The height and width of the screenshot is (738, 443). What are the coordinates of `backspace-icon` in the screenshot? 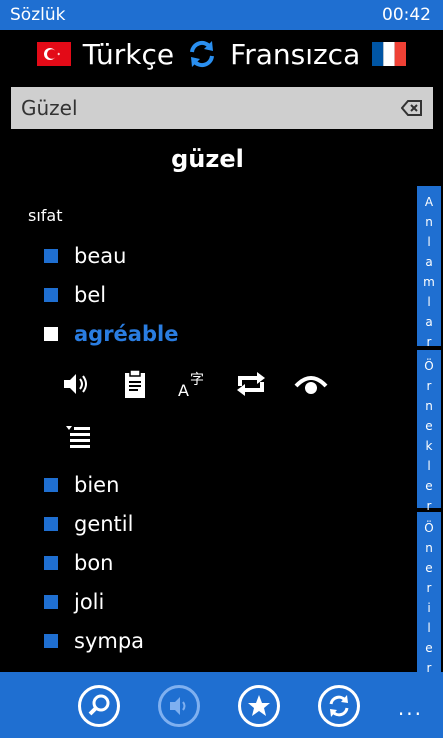 It's located at (412, 108).